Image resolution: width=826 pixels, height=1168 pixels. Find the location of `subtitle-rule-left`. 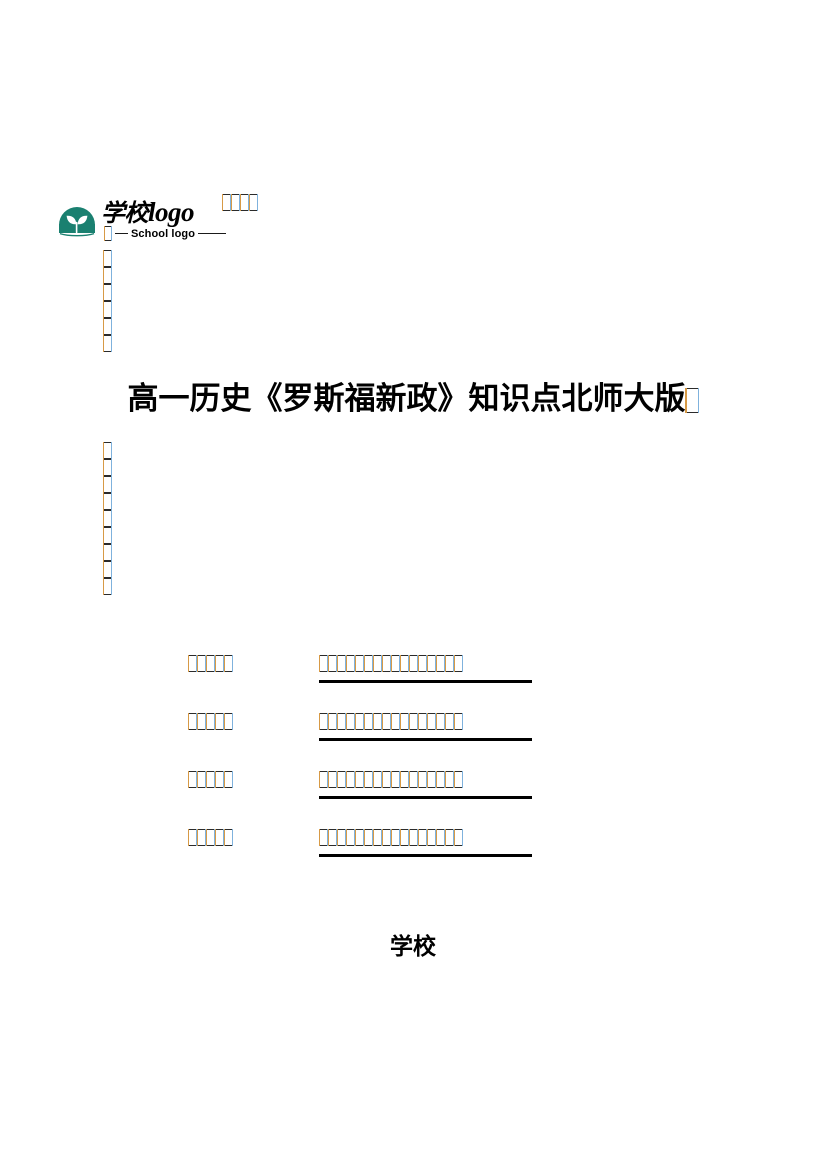

subtitle-rule-left is located at coordinates (121, 233).